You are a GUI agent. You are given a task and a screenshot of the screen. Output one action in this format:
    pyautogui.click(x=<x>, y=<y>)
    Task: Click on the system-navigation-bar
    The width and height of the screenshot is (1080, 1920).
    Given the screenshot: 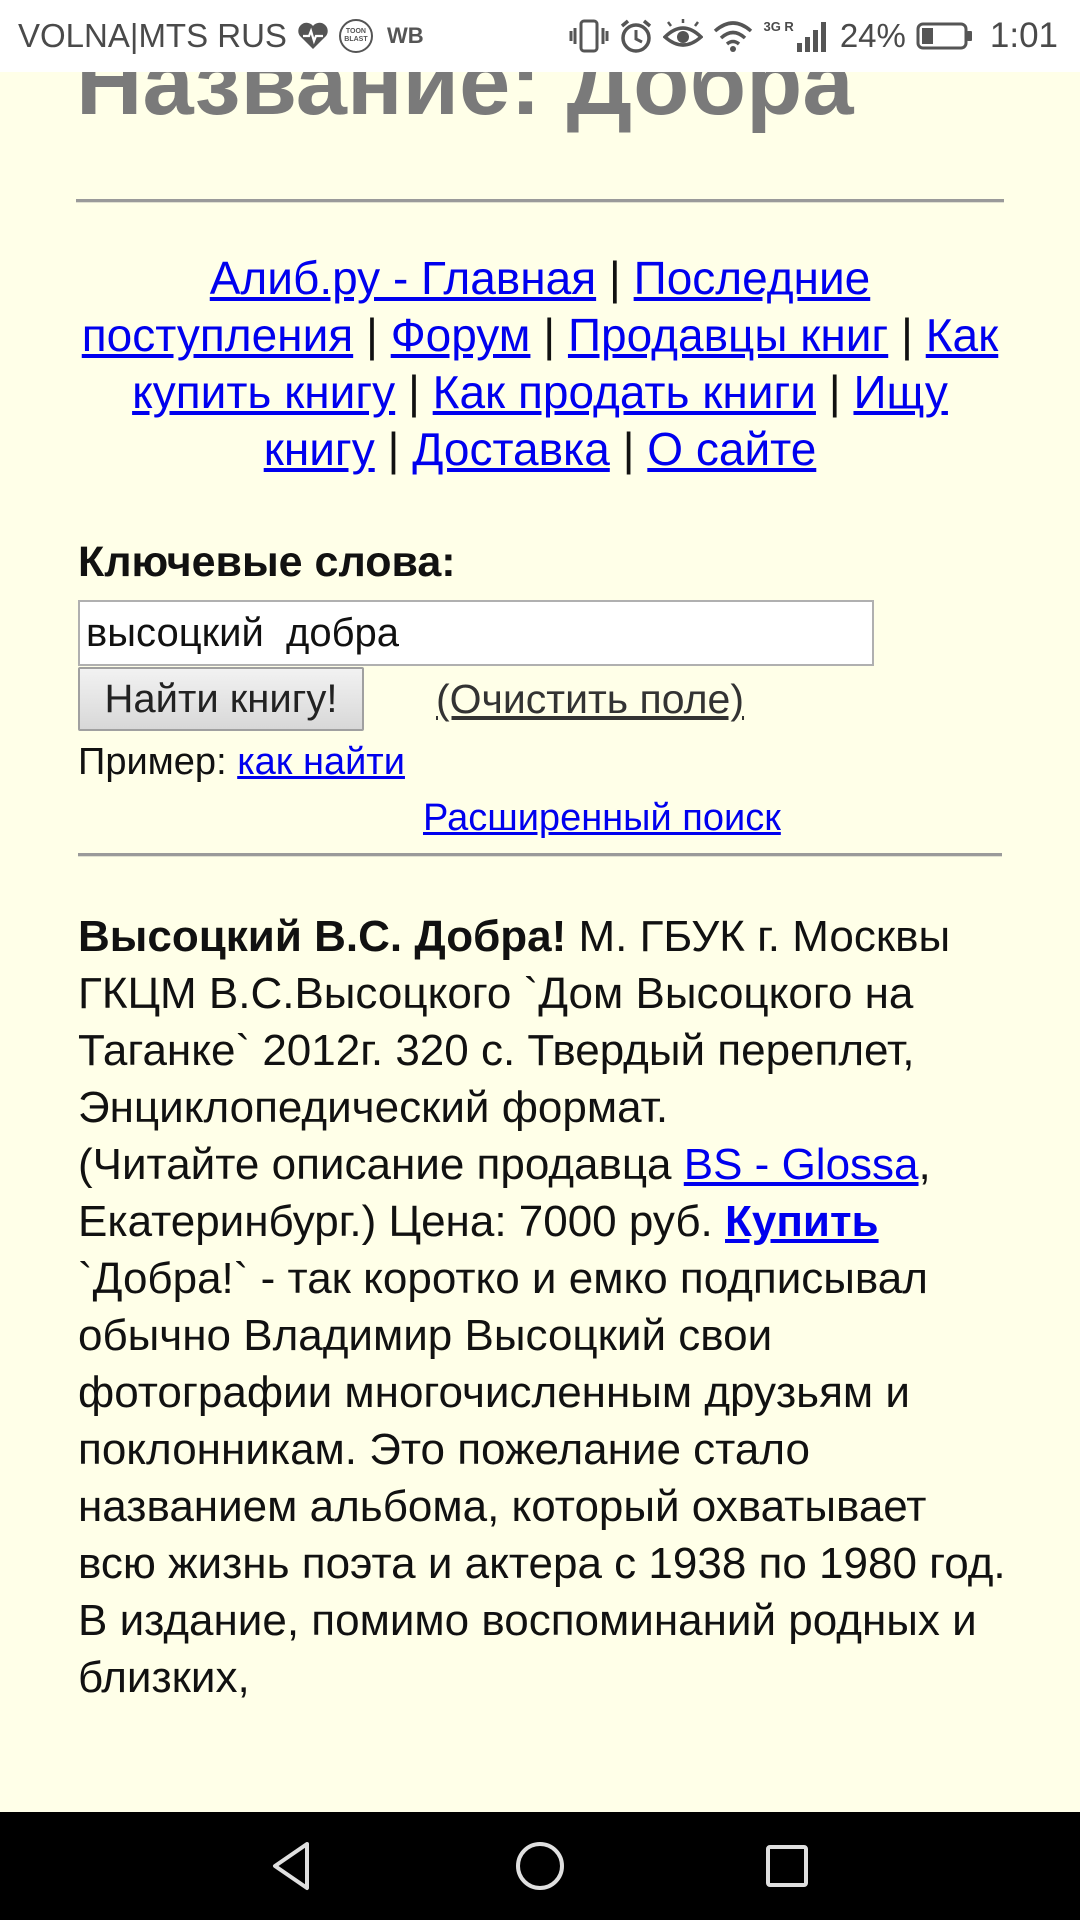 What is the action you would take?
    pyautogui.click(x=540, y=1866)
    